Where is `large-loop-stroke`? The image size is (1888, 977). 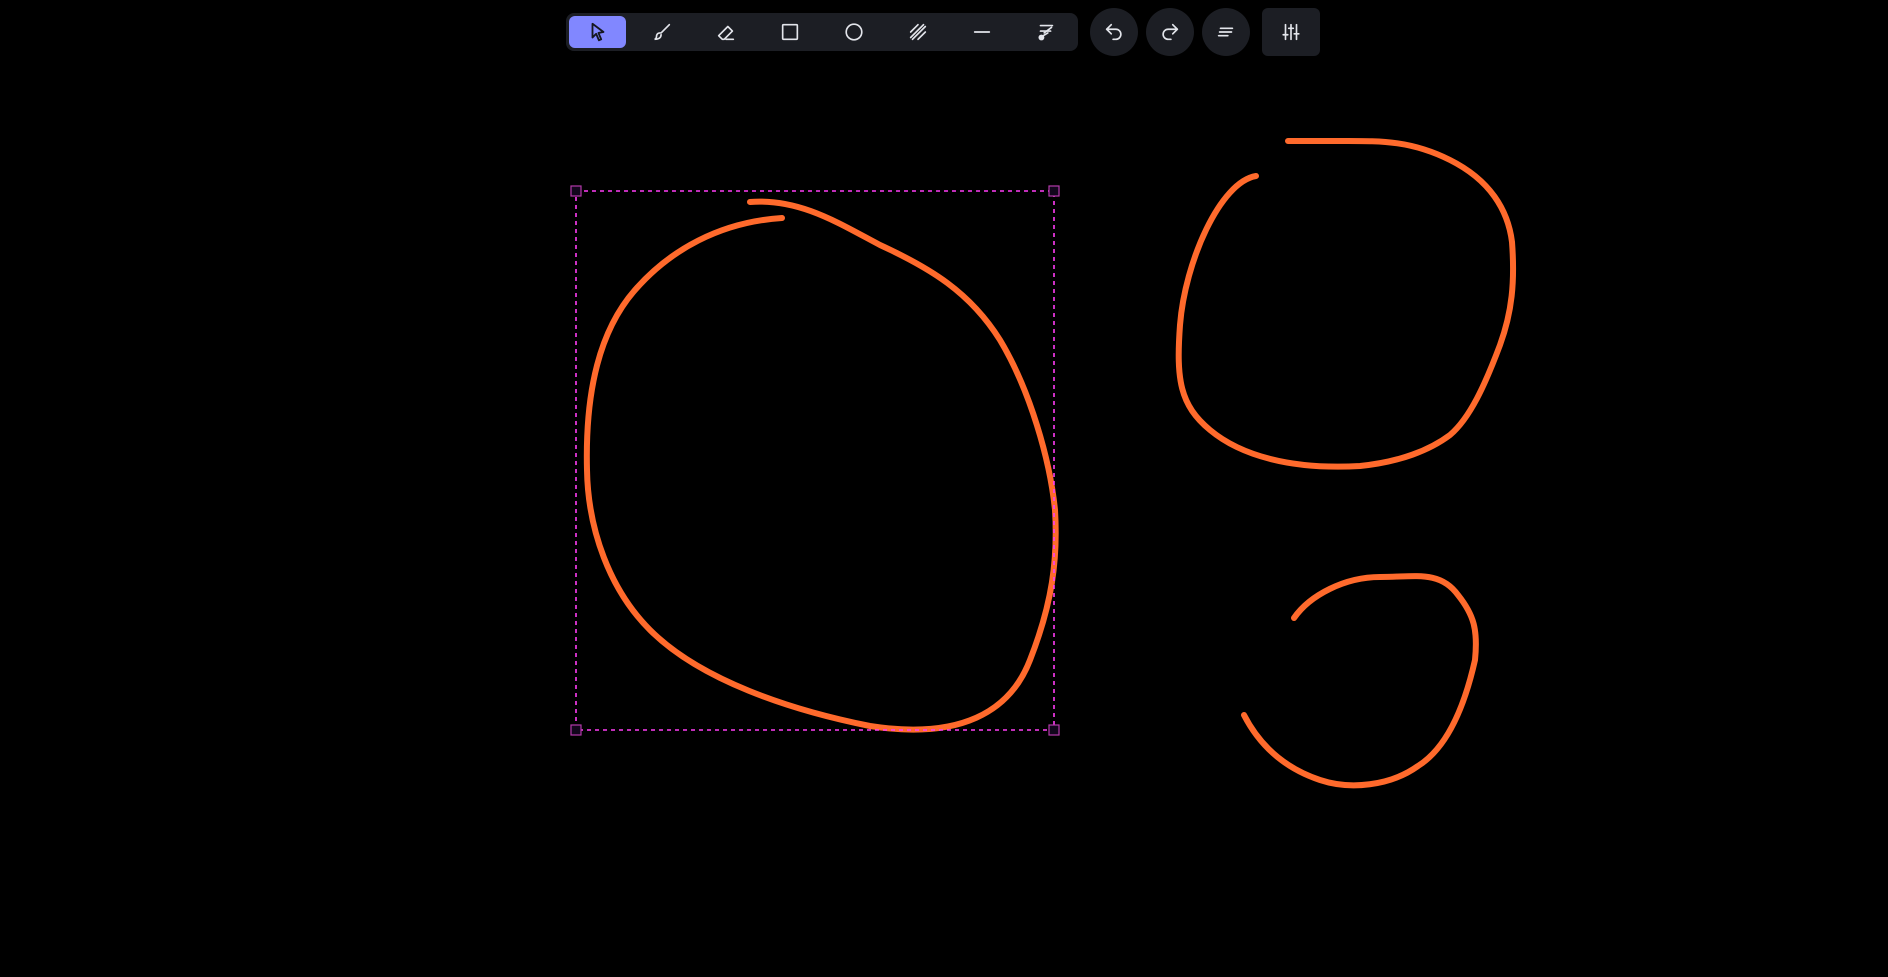 large-loop-stroke is located at coordinates (821, 465).